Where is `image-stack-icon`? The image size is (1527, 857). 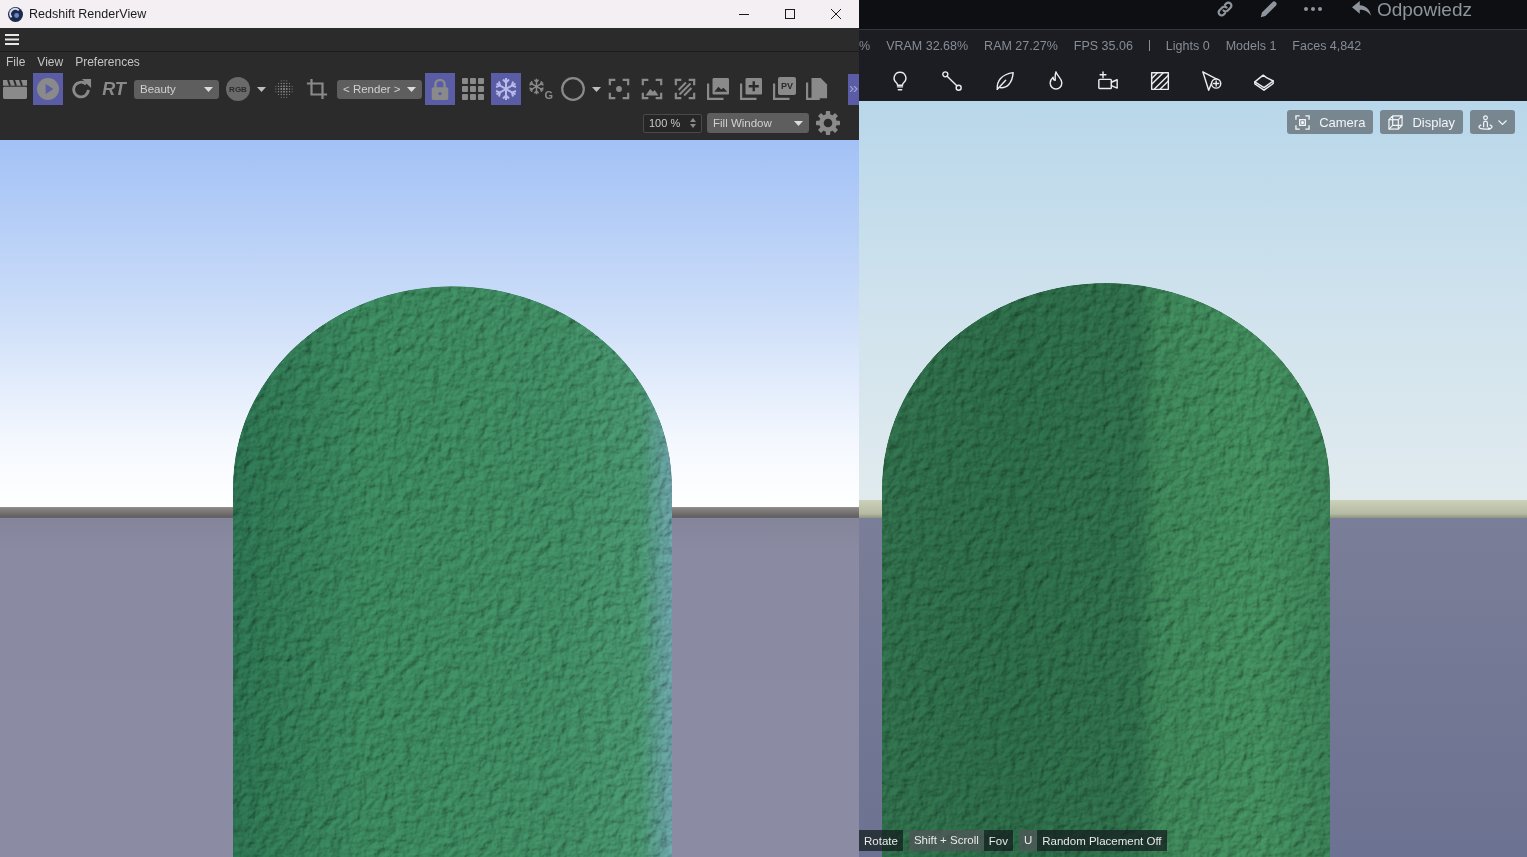 image-stack-icon is located at coordinates (718, 89).